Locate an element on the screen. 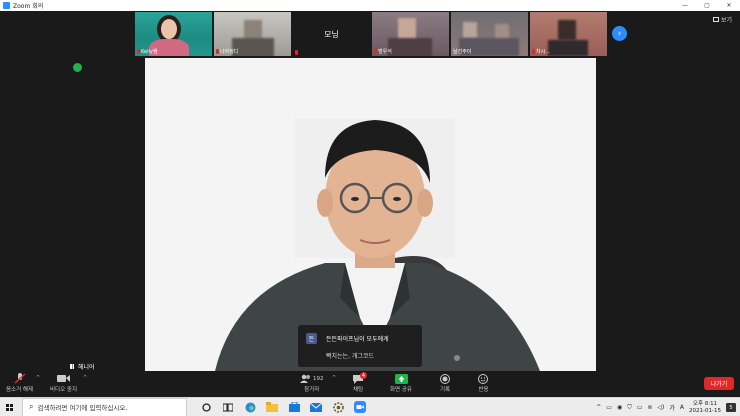 The width and height of the screenshot is (740, 416). close-button: ✕ is located at coordinates (729, 5).